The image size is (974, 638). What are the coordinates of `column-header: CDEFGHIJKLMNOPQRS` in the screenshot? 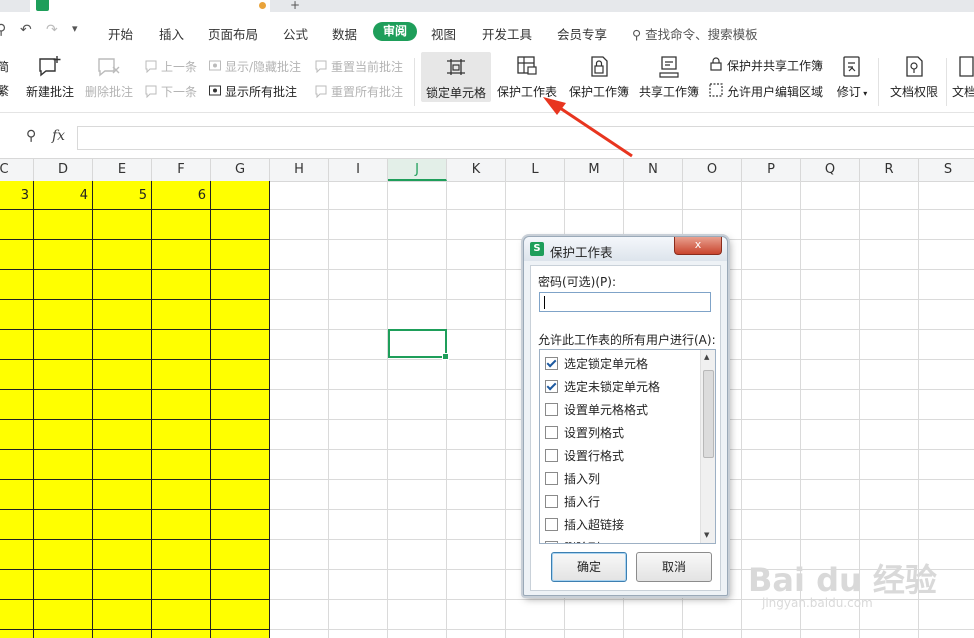 It's located at (487, 170).